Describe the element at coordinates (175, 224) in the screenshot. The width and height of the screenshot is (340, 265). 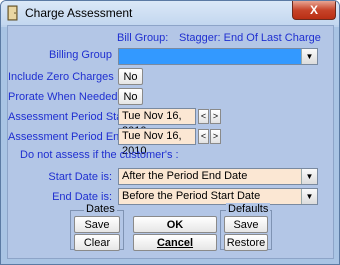
I see `ok-button: OK` at that location.